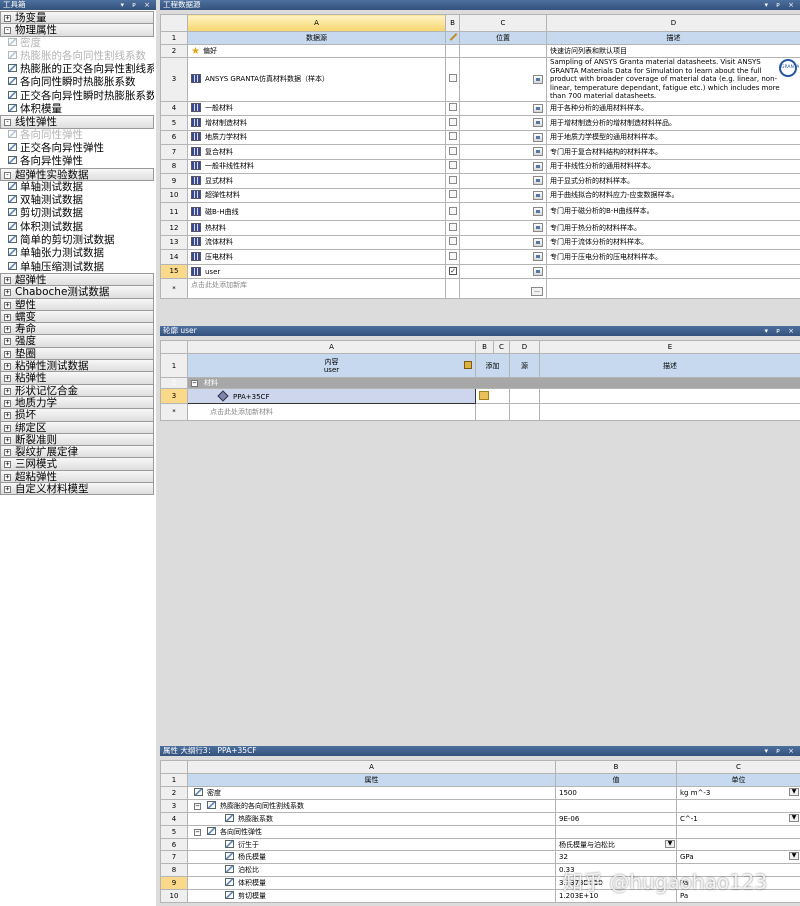  Describe the element at coordinates (480, 793) in the screenshot. I see `property-row: 2 密度 1500 kg m^-3 ▼` at that location.